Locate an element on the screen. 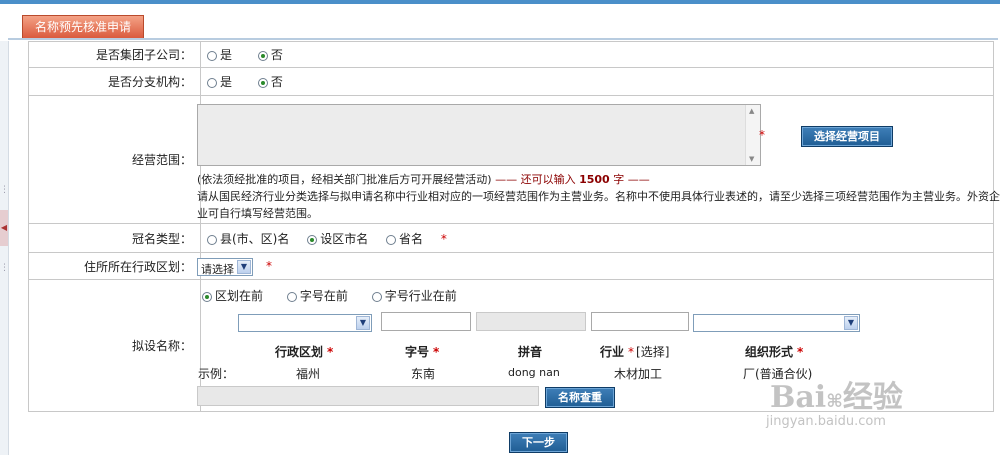 The height and width of the screenshot is (455, 1000). radio-crown-province: 省名 is located at coordinates (404, 238).